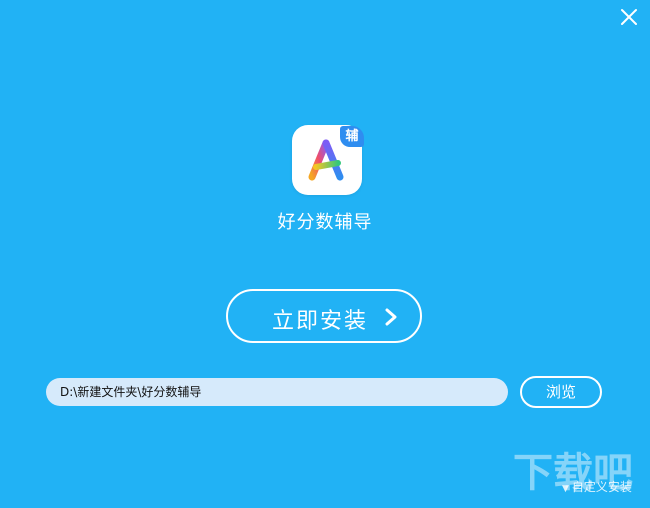 The width and height of the screenshot is (650, 508). I want to click on close-button, so click(629, 17).